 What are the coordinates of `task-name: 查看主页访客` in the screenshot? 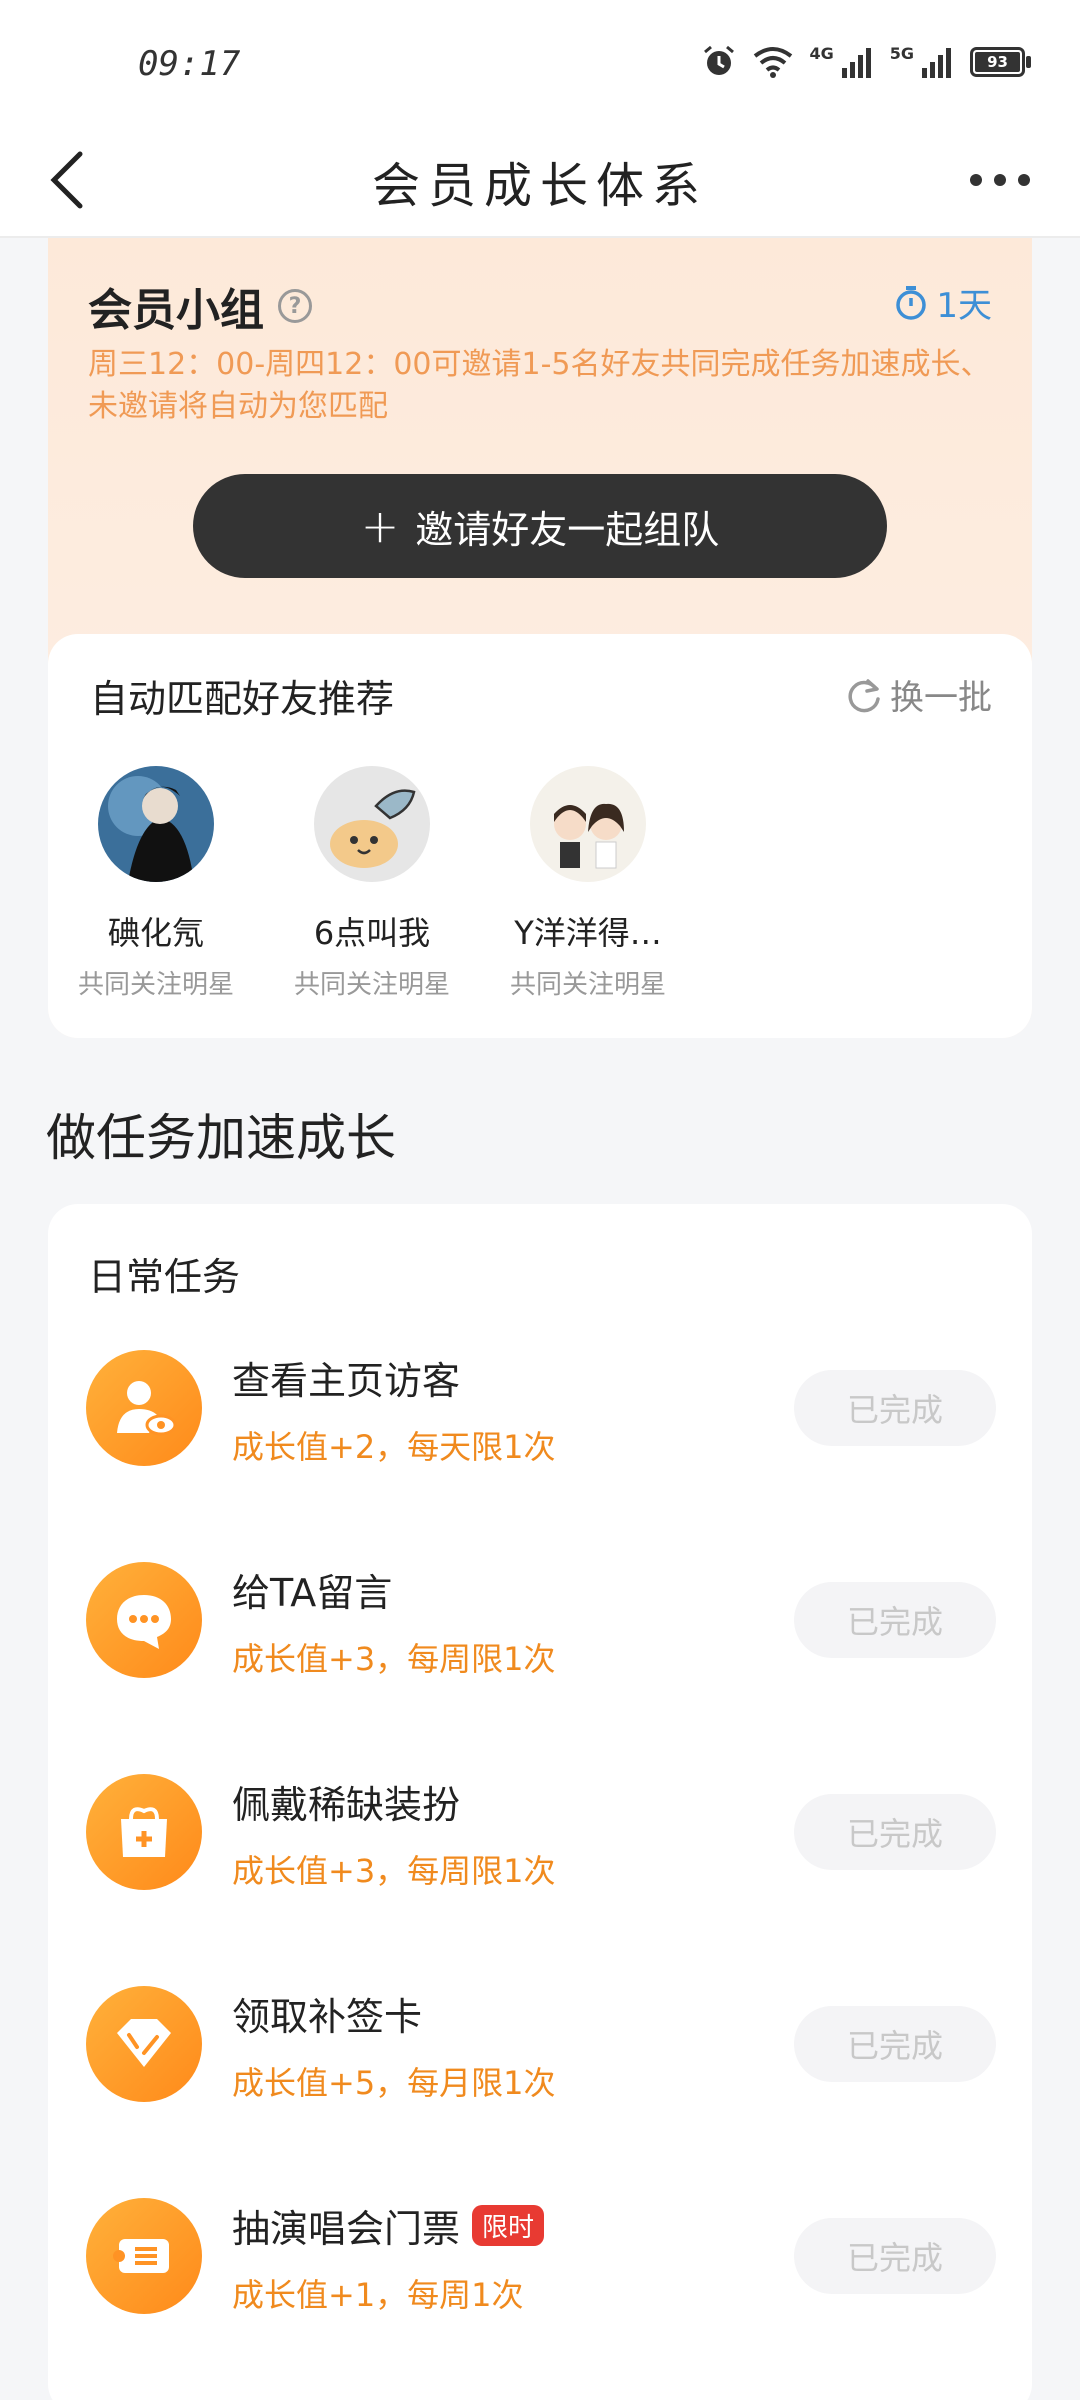 It's located at (346, 1377).